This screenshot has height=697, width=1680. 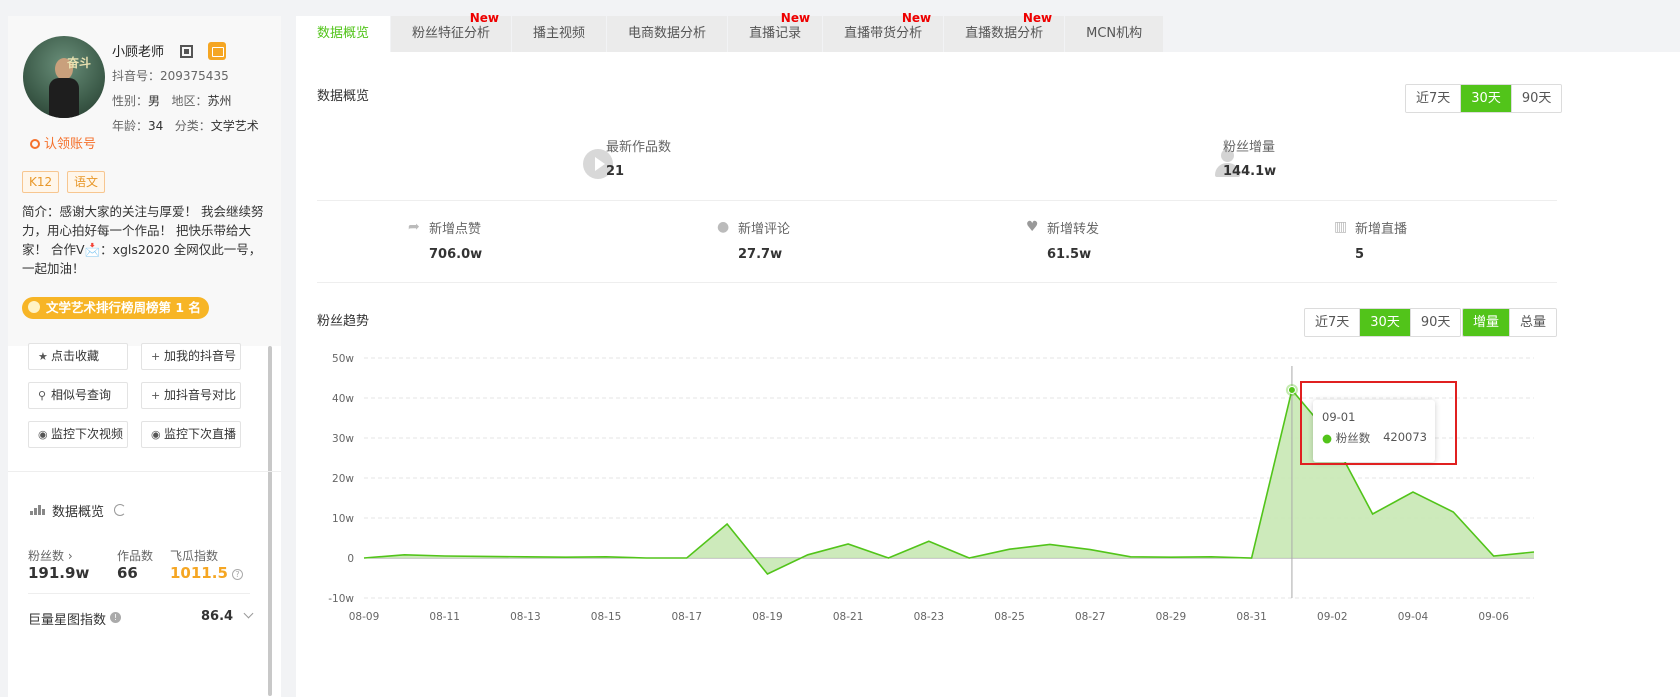 I want to click on bar-chart-icon: ▥, so click(x=1341, y=227).